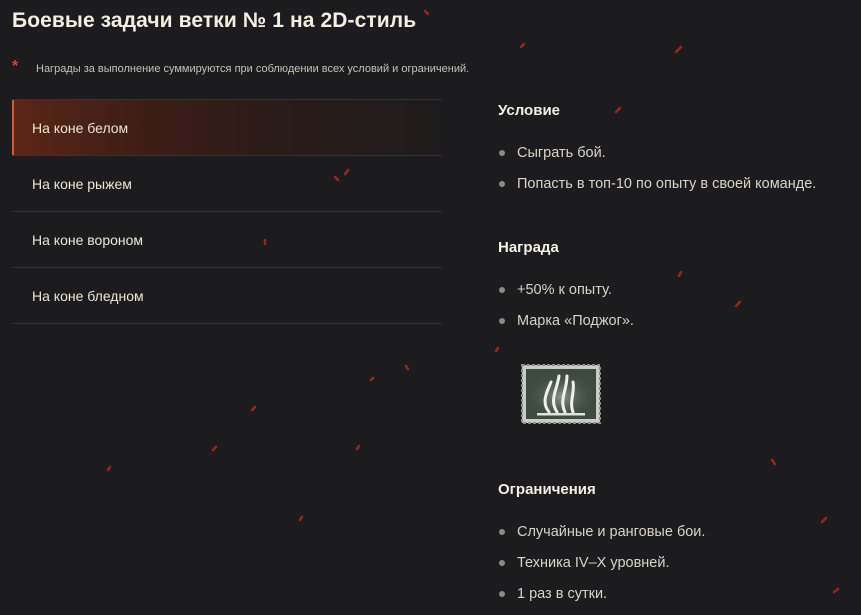 The width and height of the screenshot is (861, 615). Describe the element at coordinates (82, 183) in the screenshot. I see `task-item-label: На коне рыжем` at that location.